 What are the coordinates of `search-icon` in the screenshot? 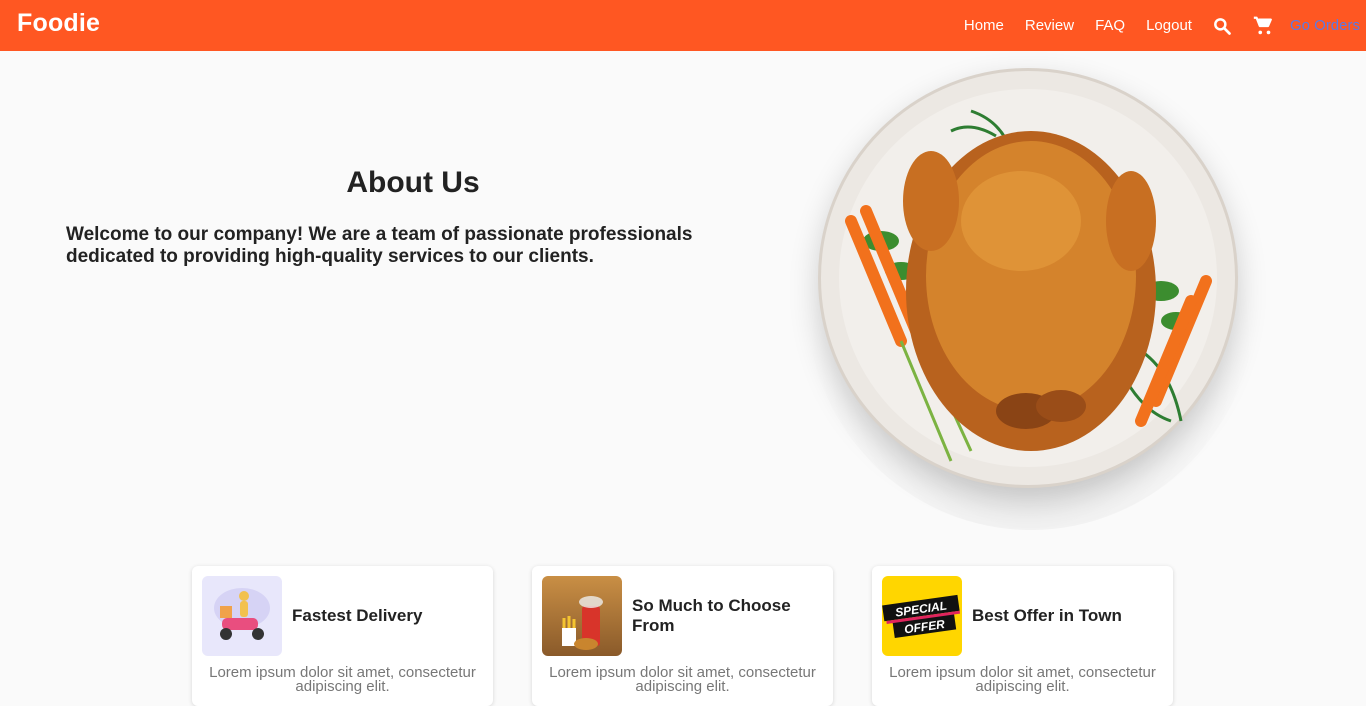 It's located at (1222, 26).